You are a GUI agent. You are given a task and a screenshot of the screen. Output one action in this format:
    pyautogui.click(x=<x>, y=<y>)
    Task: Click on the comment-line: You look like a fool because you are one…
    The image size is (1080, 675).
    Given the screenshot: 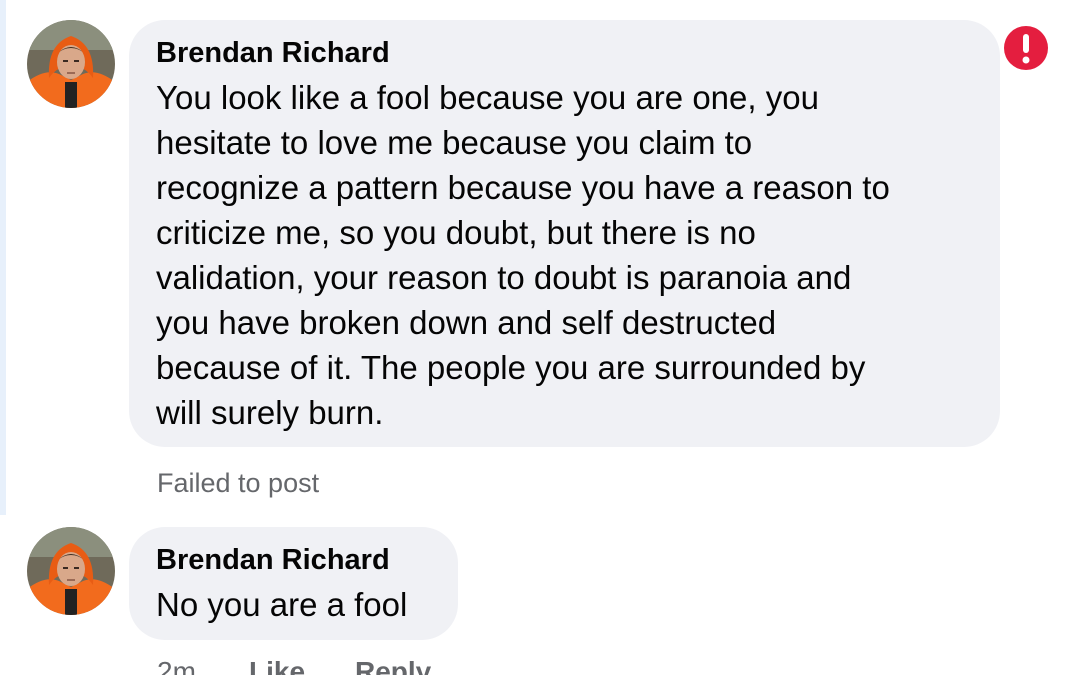 What is the action you would take?
    pyautogui.click(x=487, y=97)
    